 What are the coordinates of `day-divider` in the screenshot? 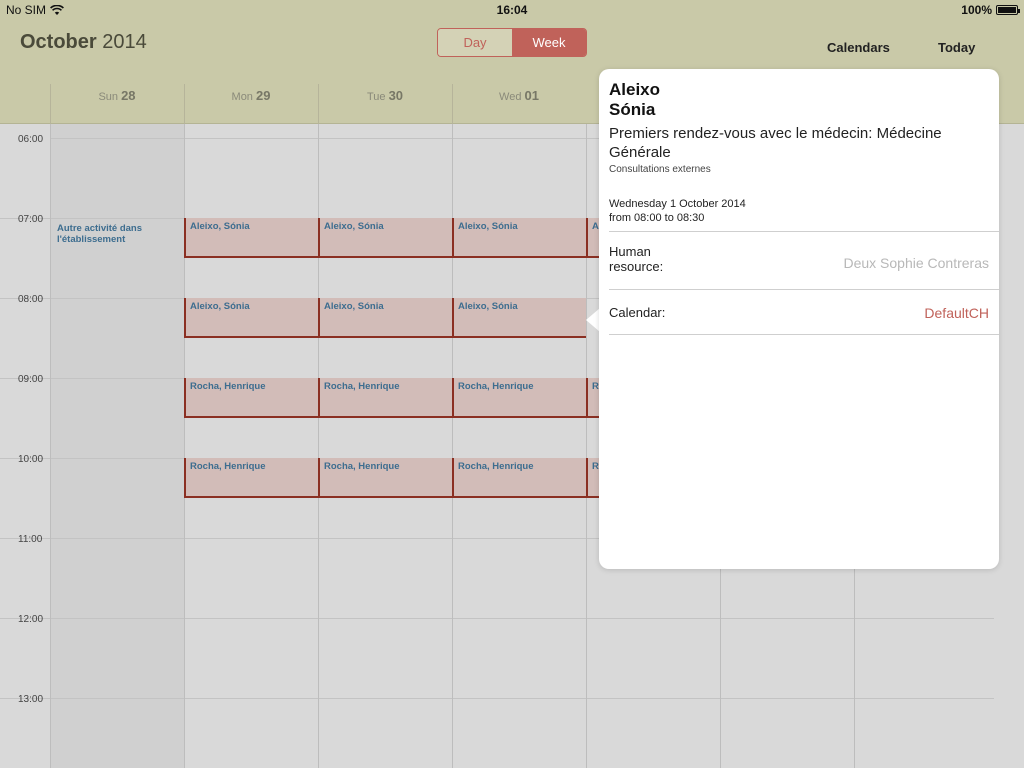 It's located at (50, 446).